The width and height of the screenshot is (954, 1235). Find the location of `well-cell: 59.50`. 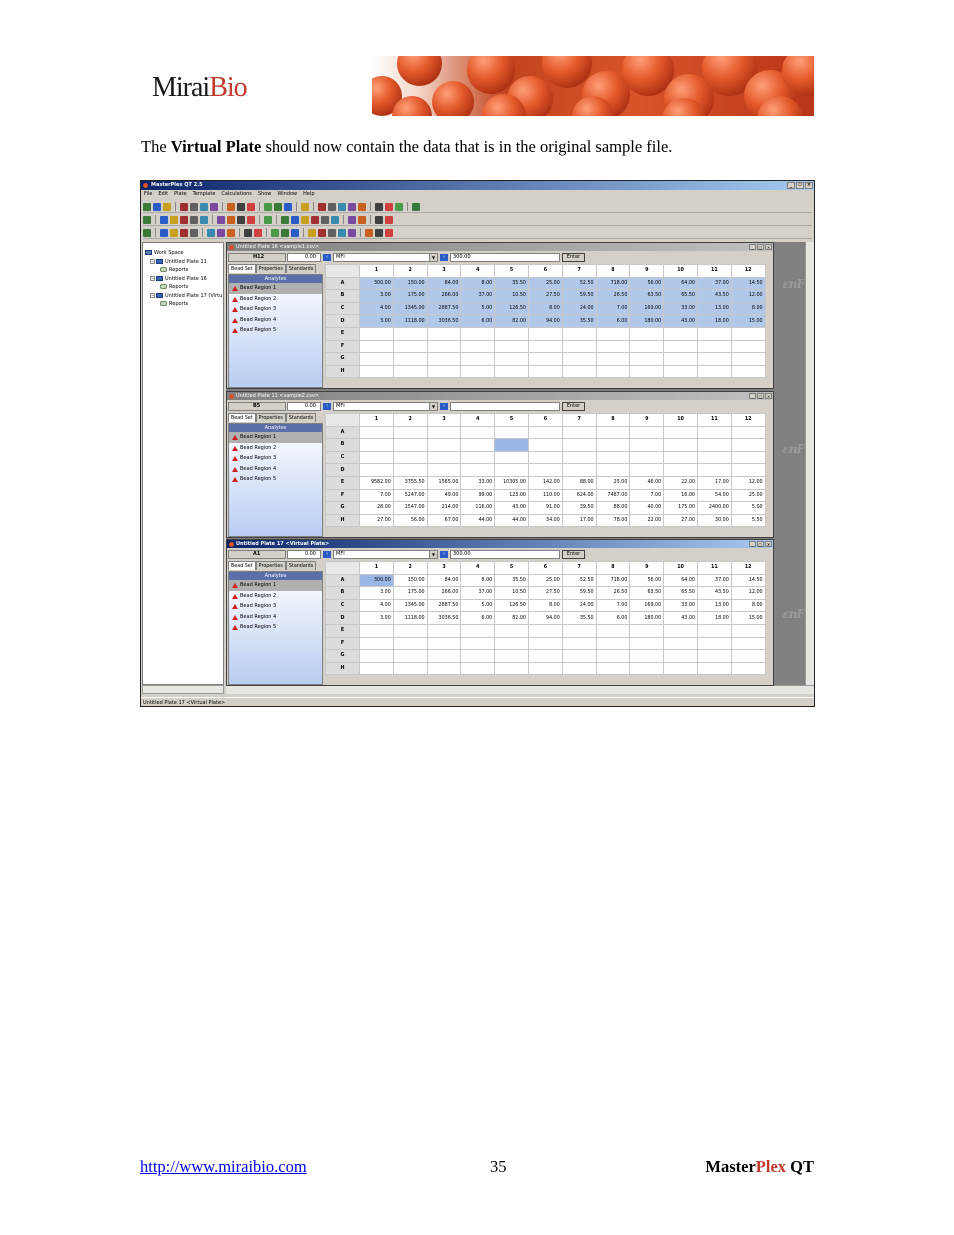

well-cell: 59.50 is located at coordinates (579, 296).